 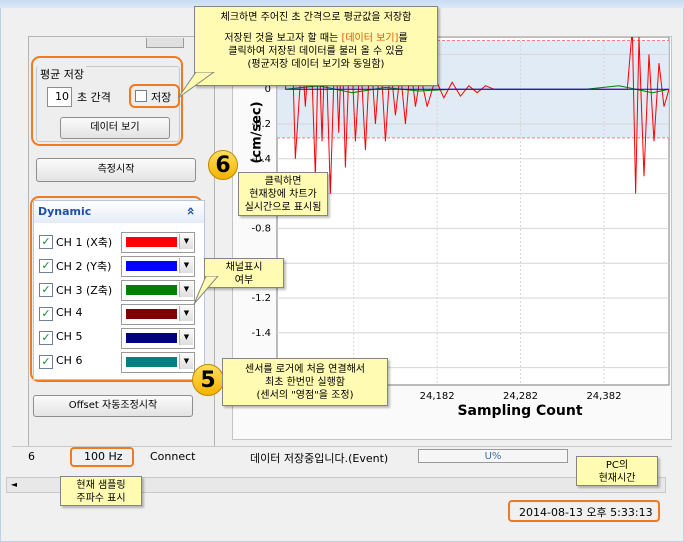 What do you see at coordinates (208, 380) in the screenshot?
I see `step-5-badge: 5` at bounding box center [208, 380].